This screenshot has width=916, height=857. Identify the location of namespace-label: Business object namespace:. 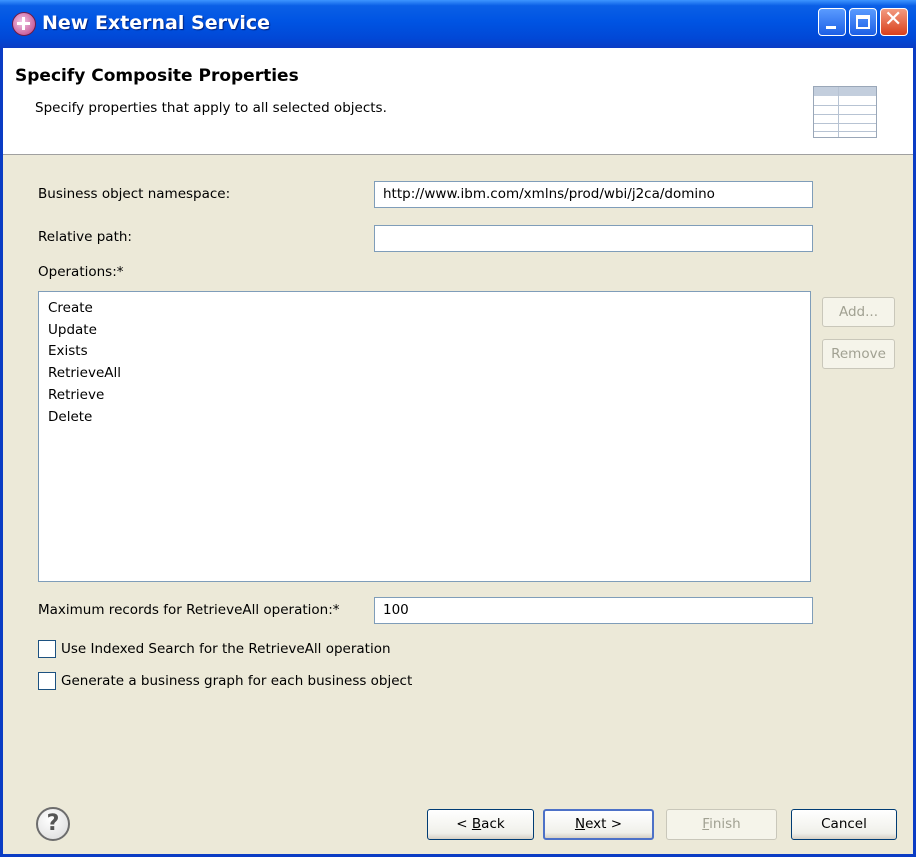
(134, 194).